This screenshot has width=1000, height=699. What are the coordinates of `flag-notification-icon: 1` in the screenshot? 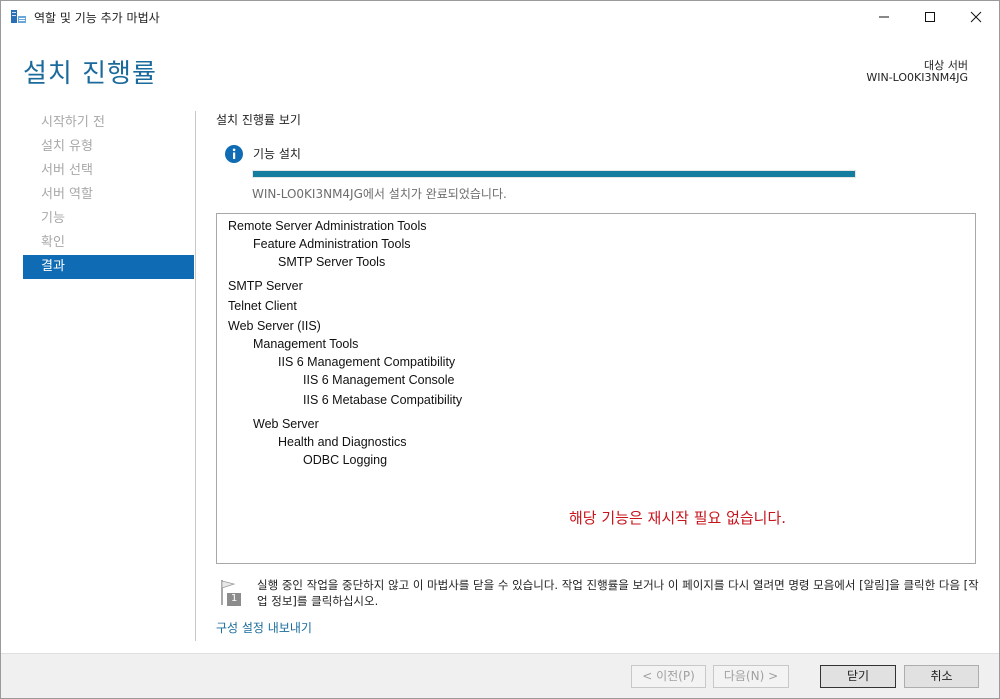 It's located at (231, 592).